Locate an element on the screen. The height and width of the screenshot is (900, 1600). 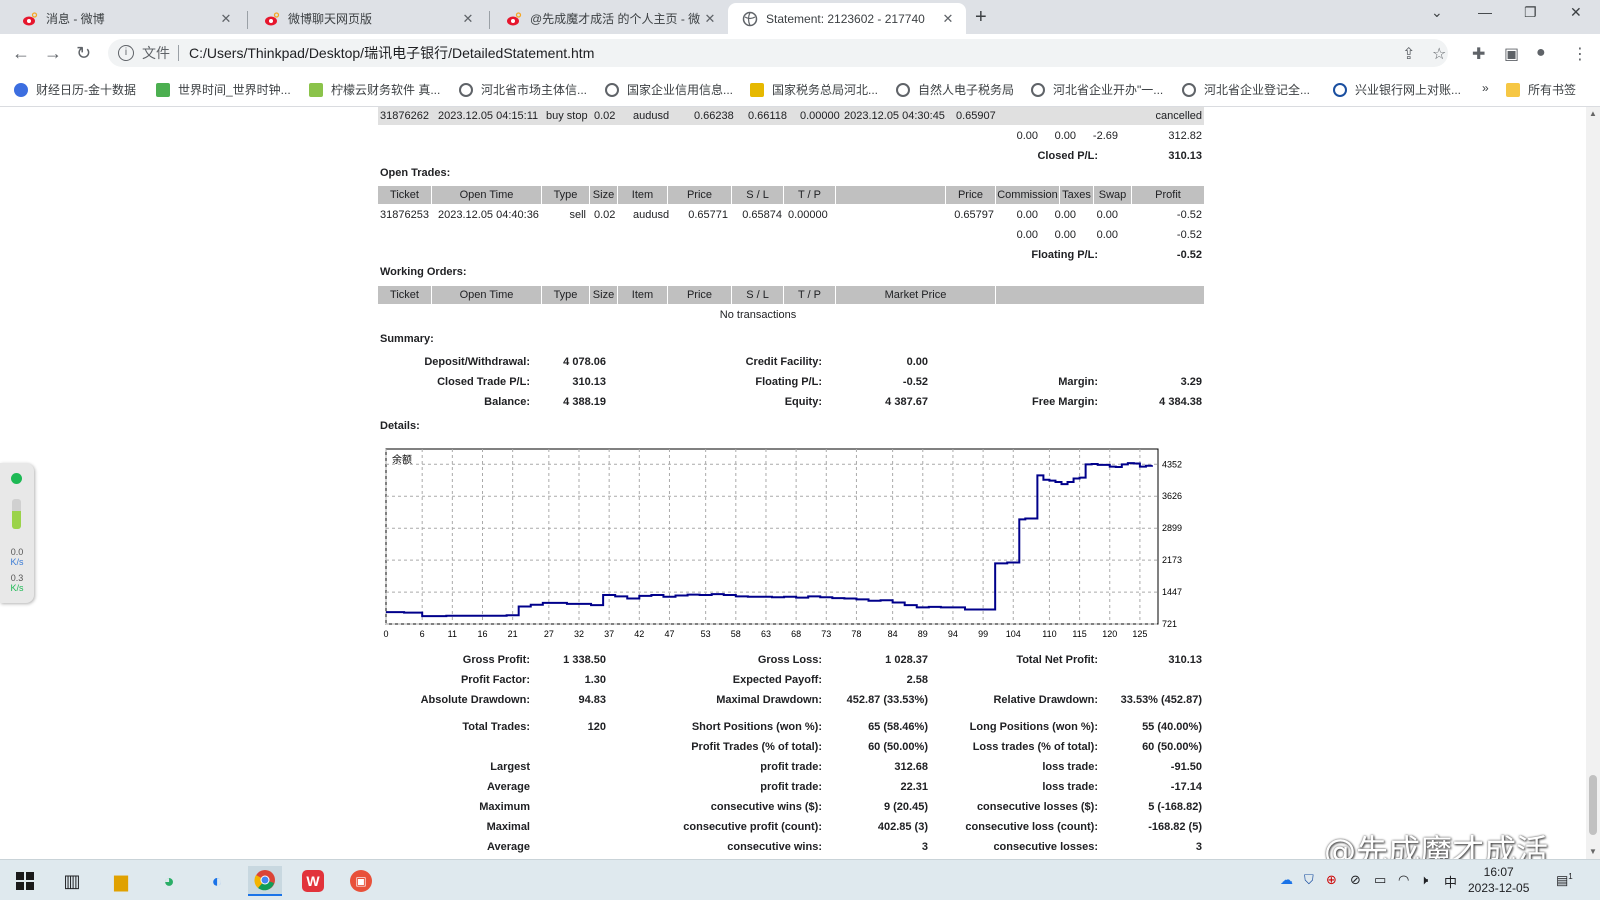
back-button: ← is located at coordinates (21, 53).